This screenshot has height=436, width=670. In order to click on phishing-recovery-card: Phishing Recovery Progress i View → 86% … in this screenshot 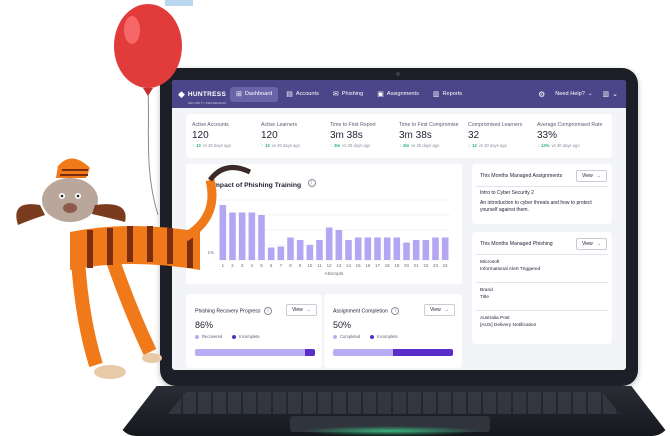, I will do `click(254, 331)`.